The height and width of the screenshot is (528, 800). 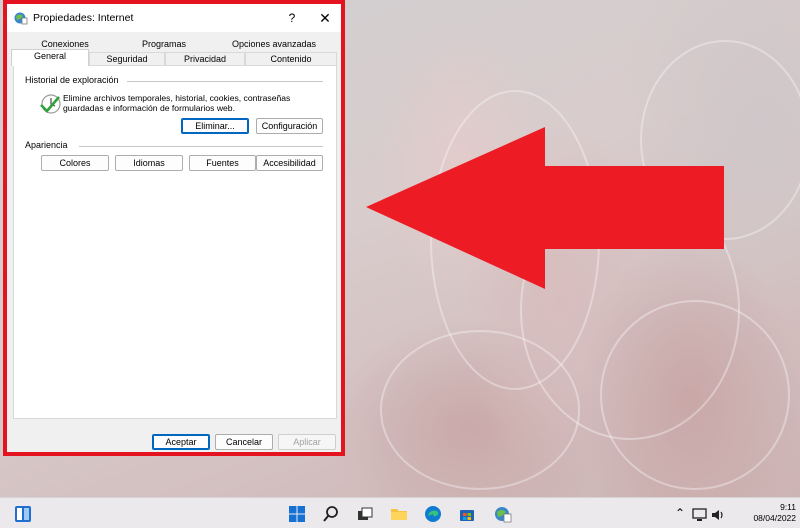 I want to click on internet-options-taskbar-icon, so click(x=503, y=514).